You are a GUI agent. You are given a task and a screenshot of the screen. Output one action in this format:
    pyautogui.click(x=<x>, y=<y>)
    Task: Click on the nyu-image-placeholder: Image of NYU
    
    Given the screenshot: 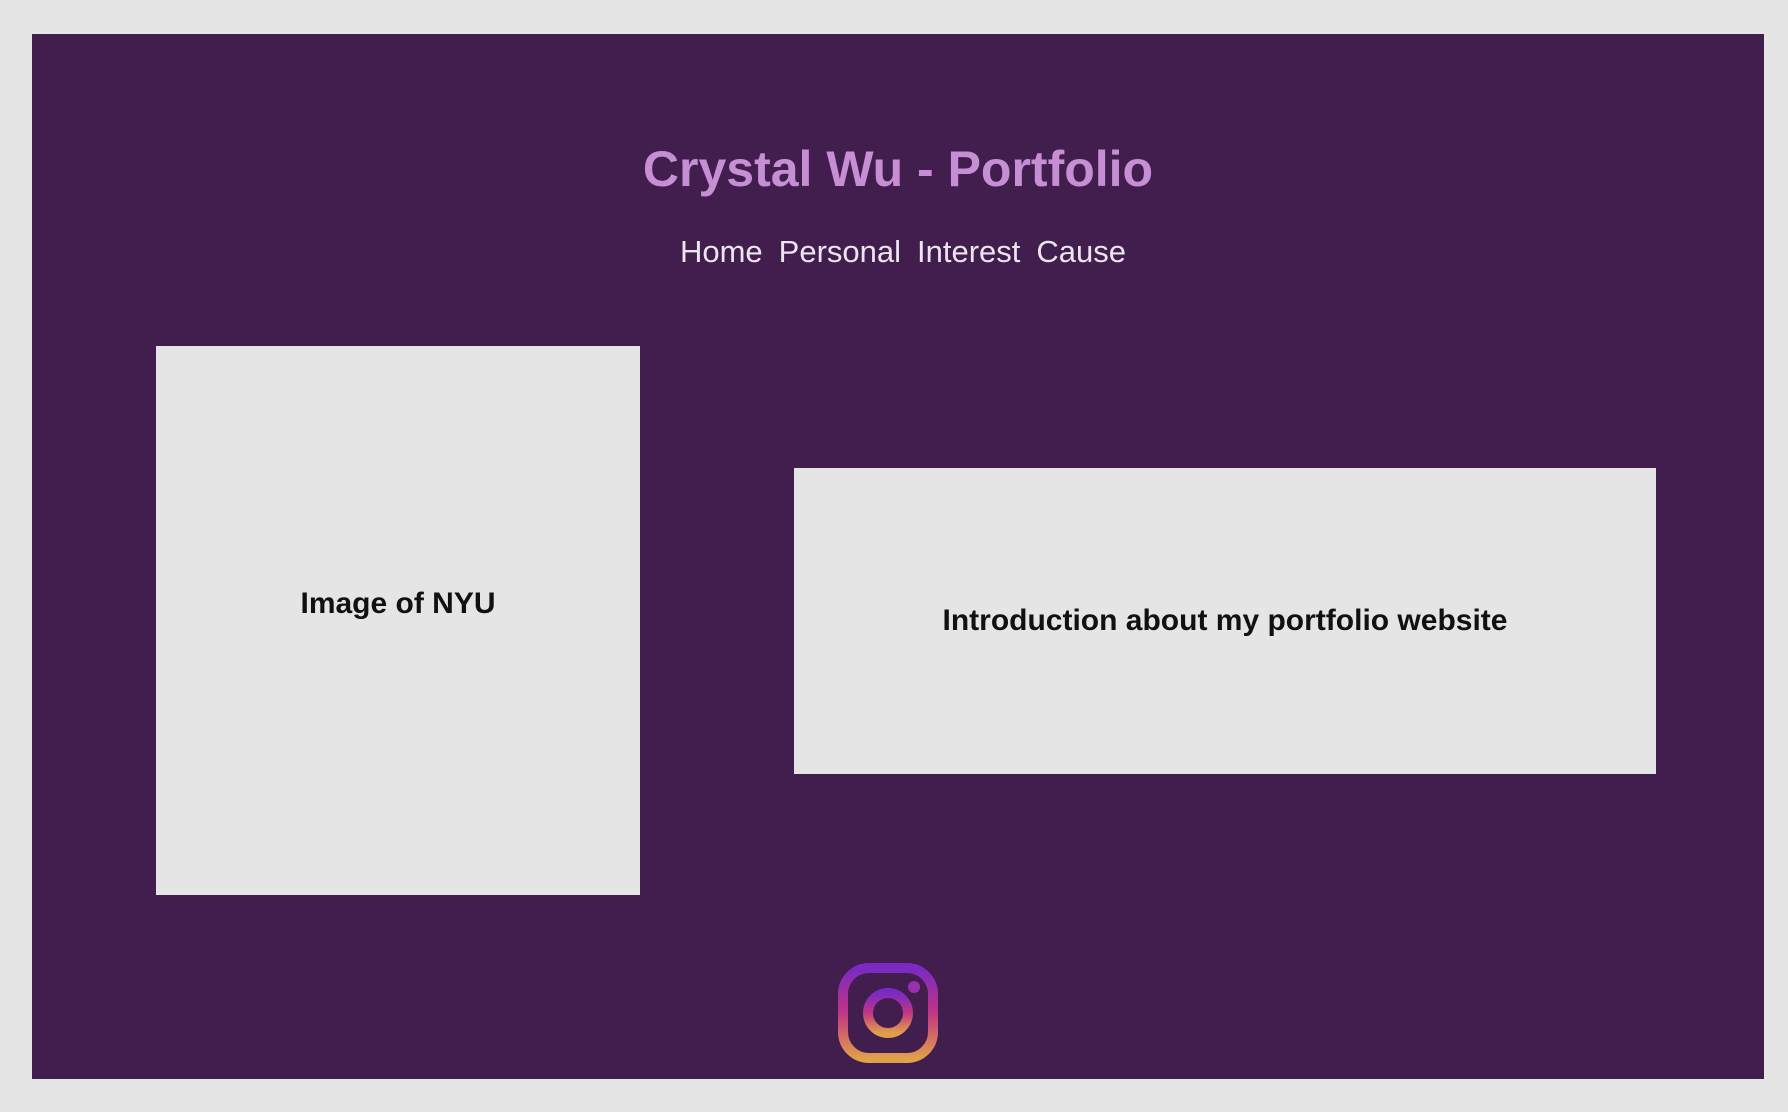 What is the action you would take?
    pyautogui.click(x=398, y=620)
    